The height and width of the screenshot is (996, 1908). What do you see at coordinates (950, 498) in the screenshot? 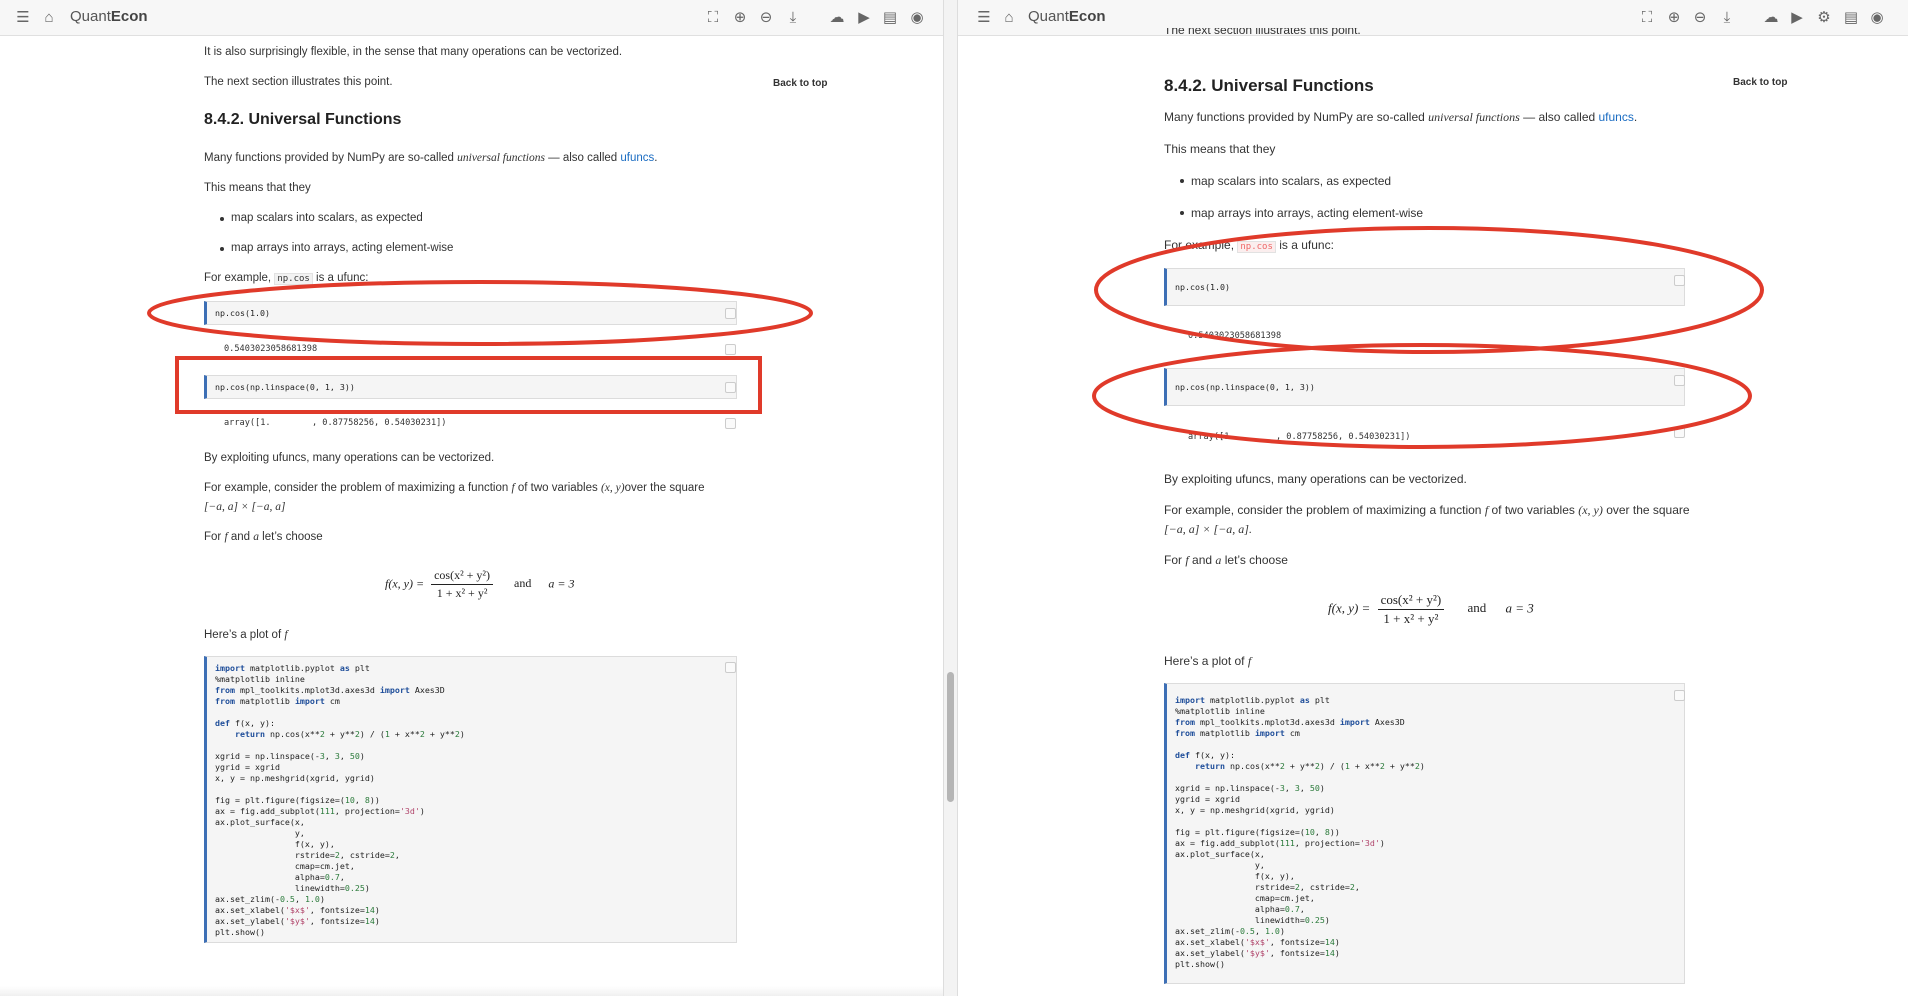
I see `pane-divider` at bounding box center [950, 498].